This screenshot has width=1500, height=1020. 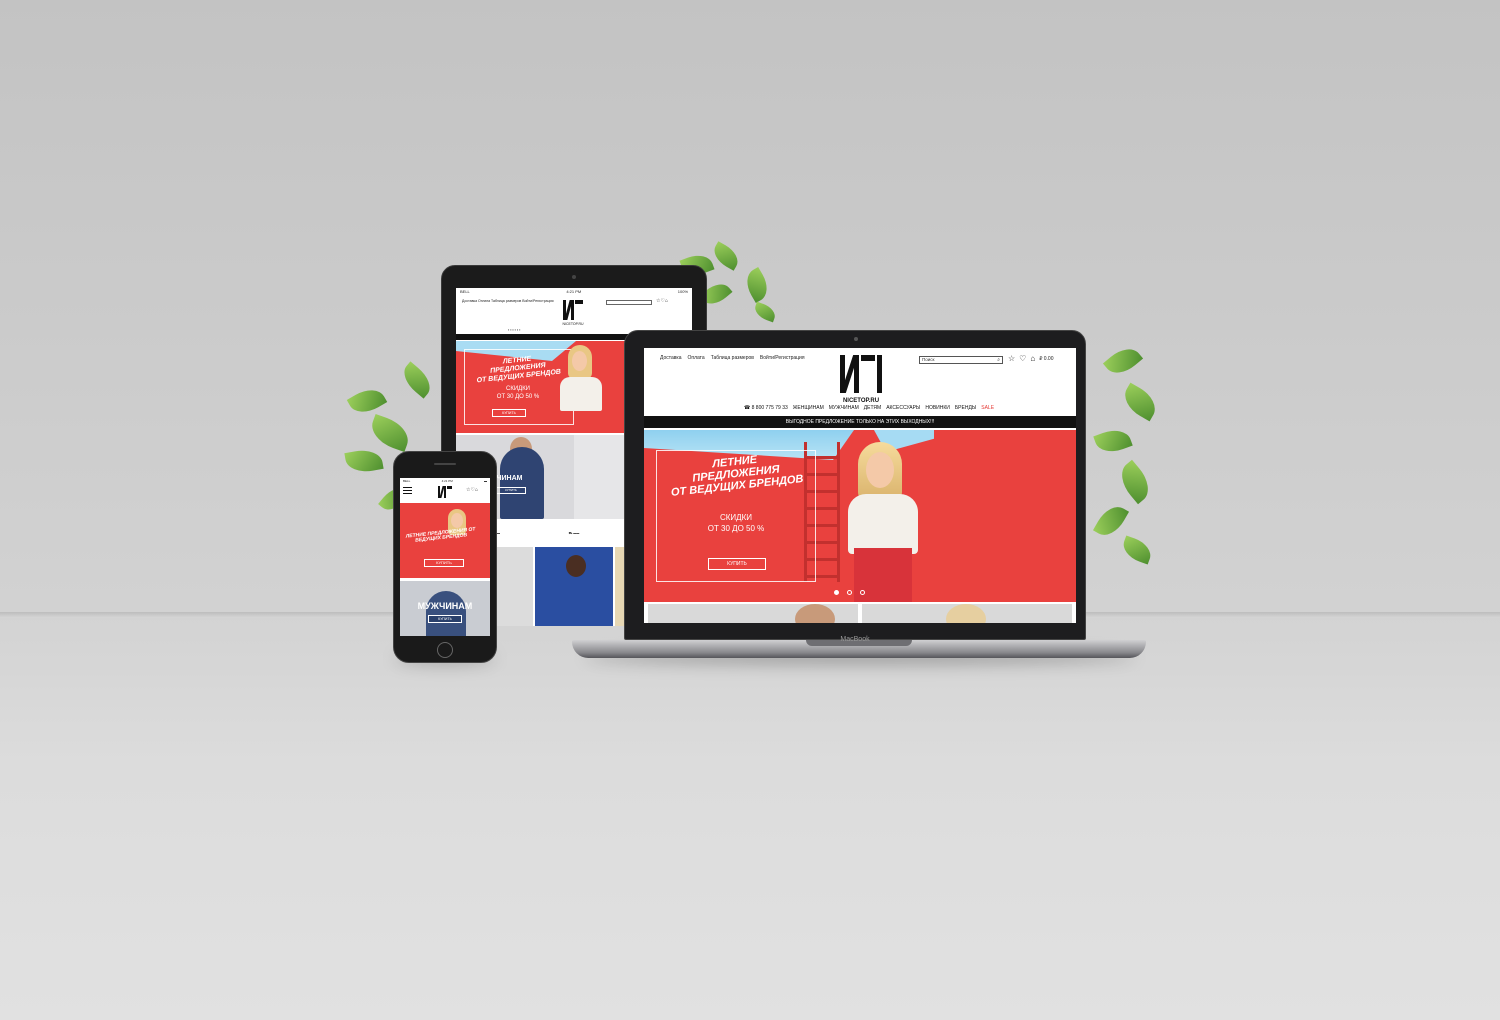 What do you see at coordinates (573, 311) in the screenshot?
I see `tablet-logo` at bounding box center [573, 311].